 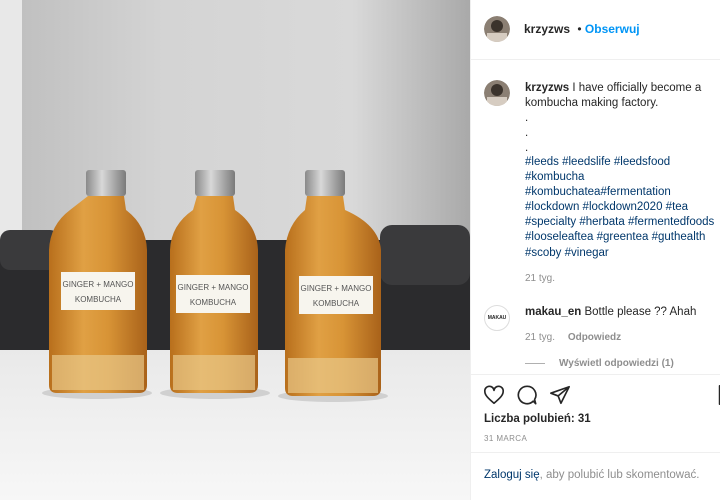 I want to click on hashtag-link: #kombucha, so click(x=554, y=177).